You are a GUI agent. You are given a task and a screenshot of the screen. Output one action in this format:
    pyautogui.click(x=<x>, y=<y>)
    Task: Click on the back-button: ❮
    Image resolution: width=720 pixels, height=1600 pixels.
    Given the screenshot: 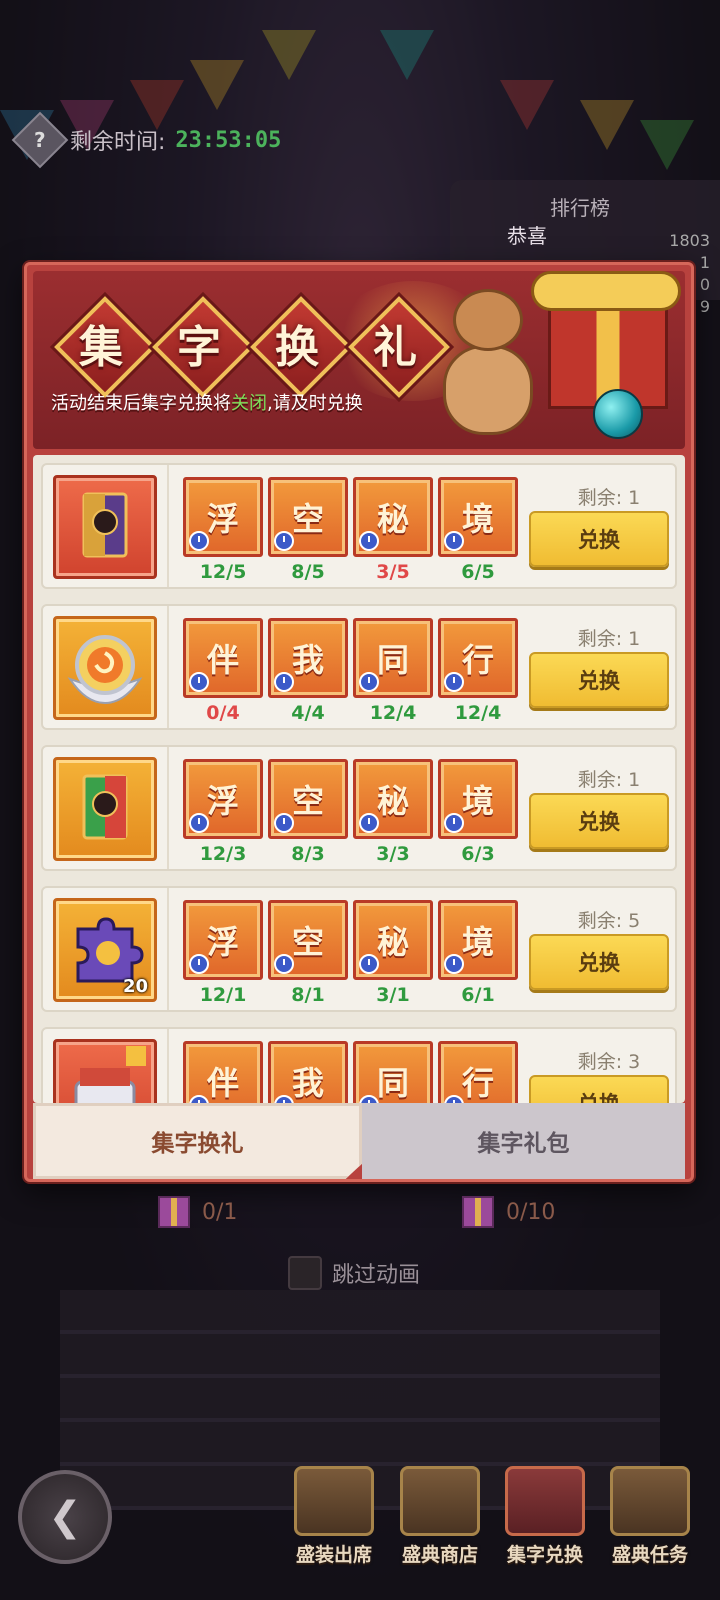 What is the action you would take?
    pyautogui.click(x=65, y=1517)
    